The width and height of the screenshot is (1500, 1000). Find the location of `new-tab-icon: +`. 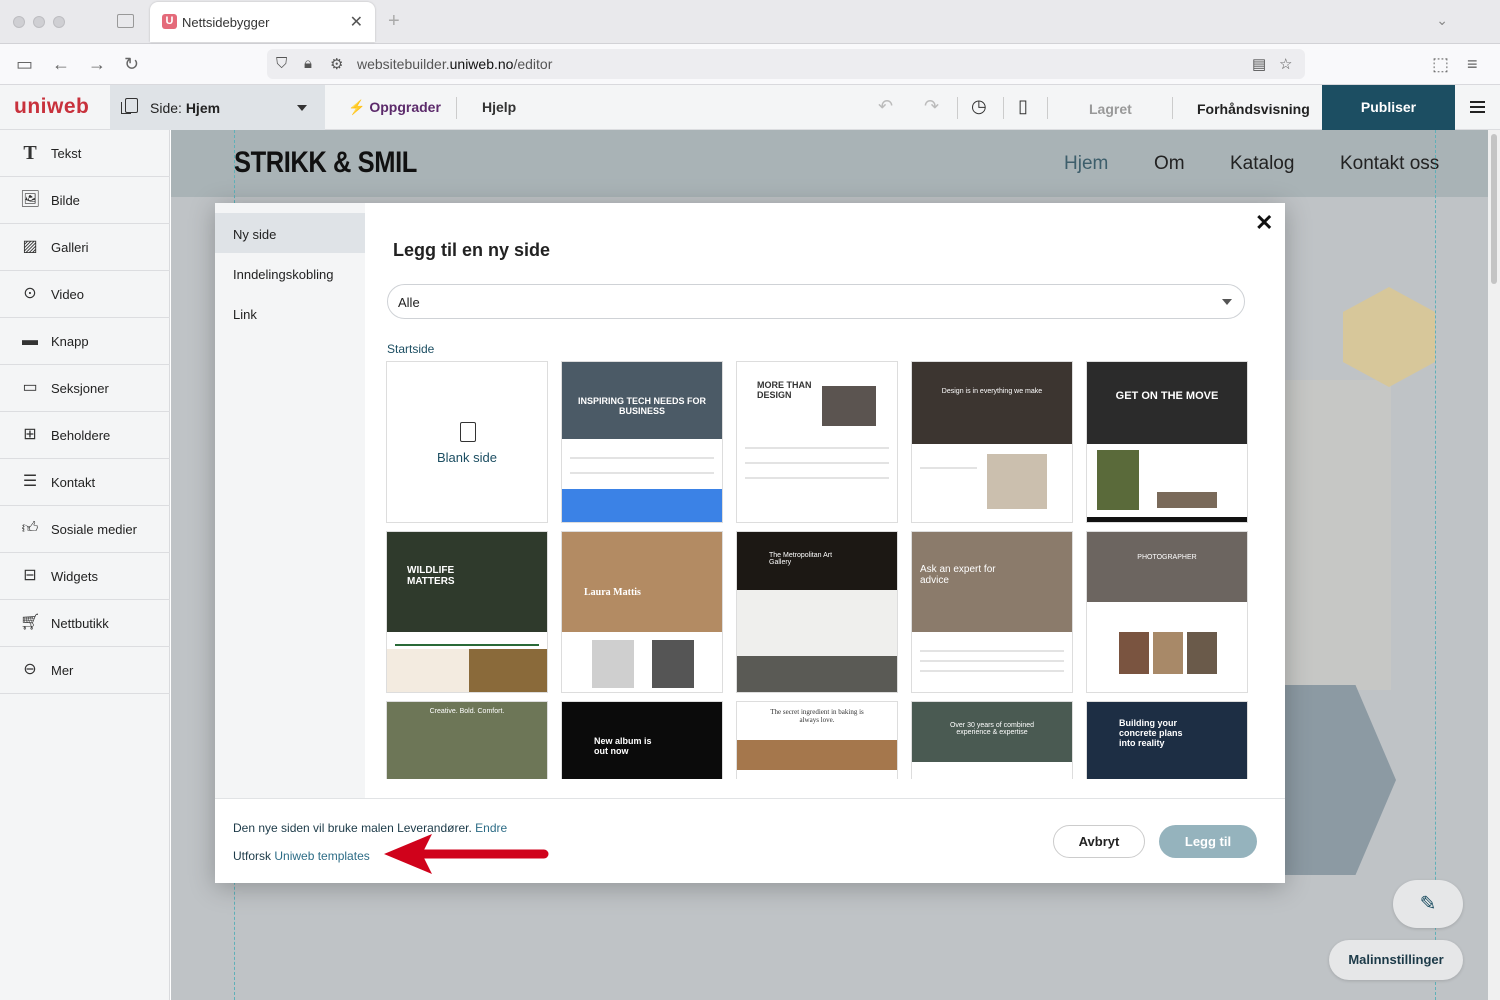

new-tab-icon: + is located at coordinates (394, 21).